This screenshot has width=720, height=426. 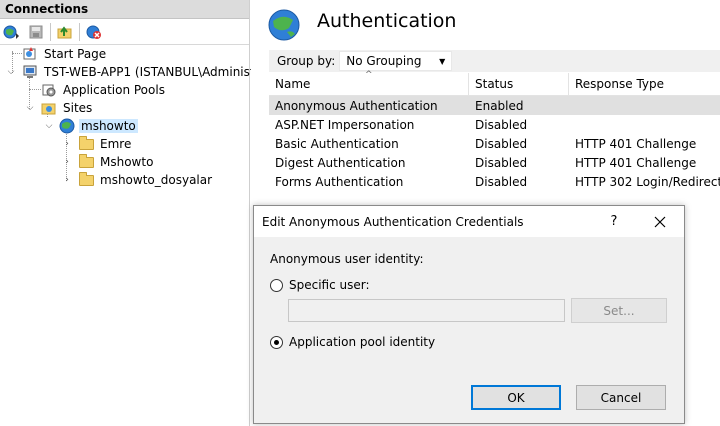 I want to click on column-header-response-type: Response Type, so click(x=644, y=84).